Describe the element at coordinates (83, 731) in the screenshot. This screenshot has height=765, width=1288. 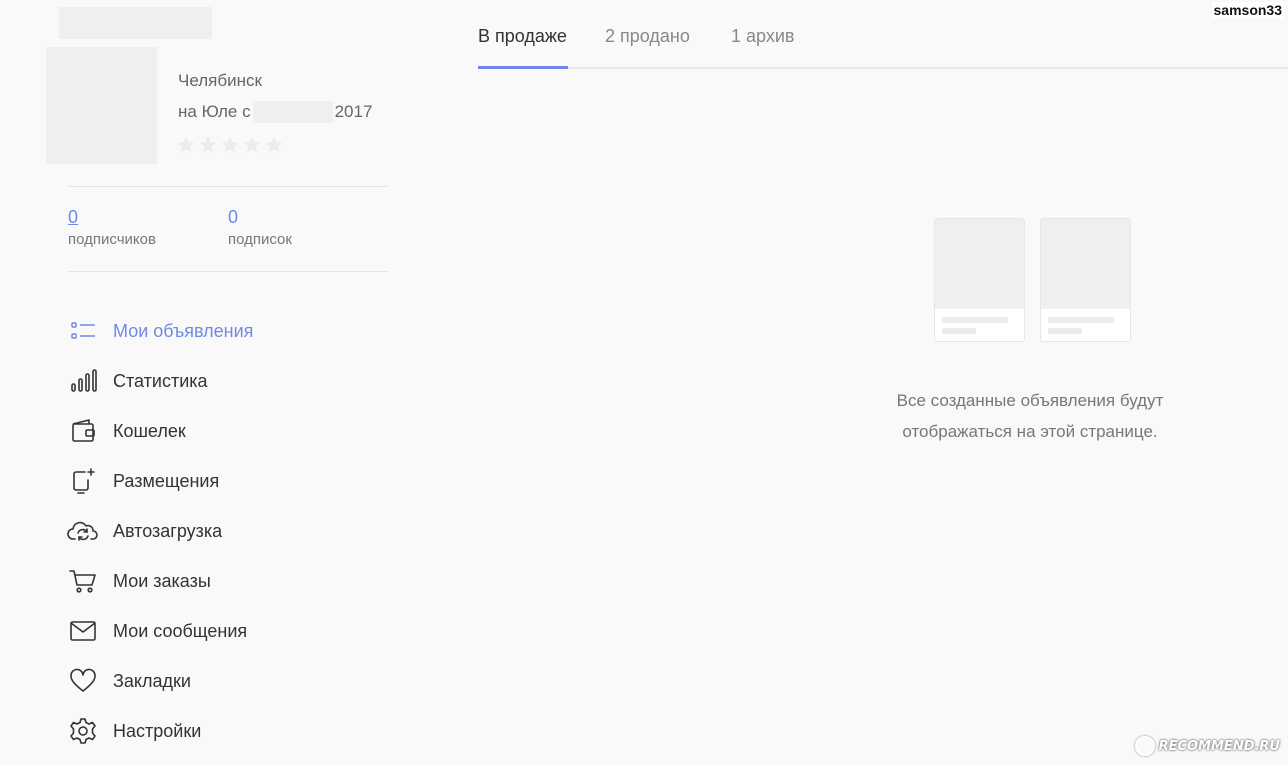
I see `gear-icon` at that location.